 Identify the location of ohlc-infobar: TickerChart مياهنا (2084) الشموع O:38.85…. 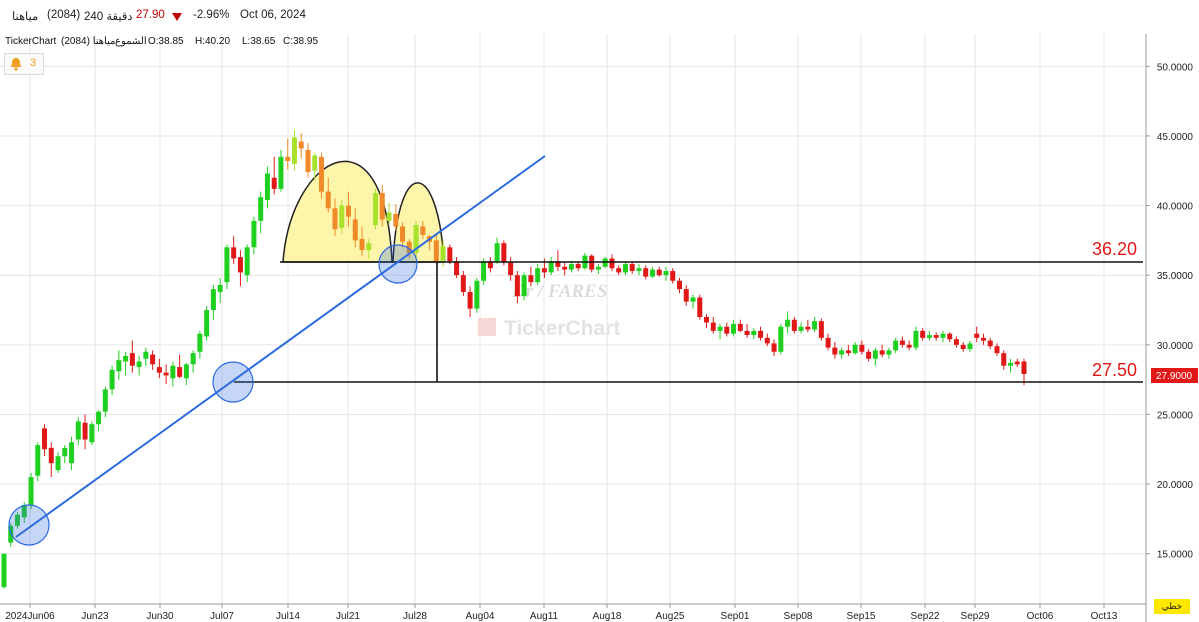
(573, 41).